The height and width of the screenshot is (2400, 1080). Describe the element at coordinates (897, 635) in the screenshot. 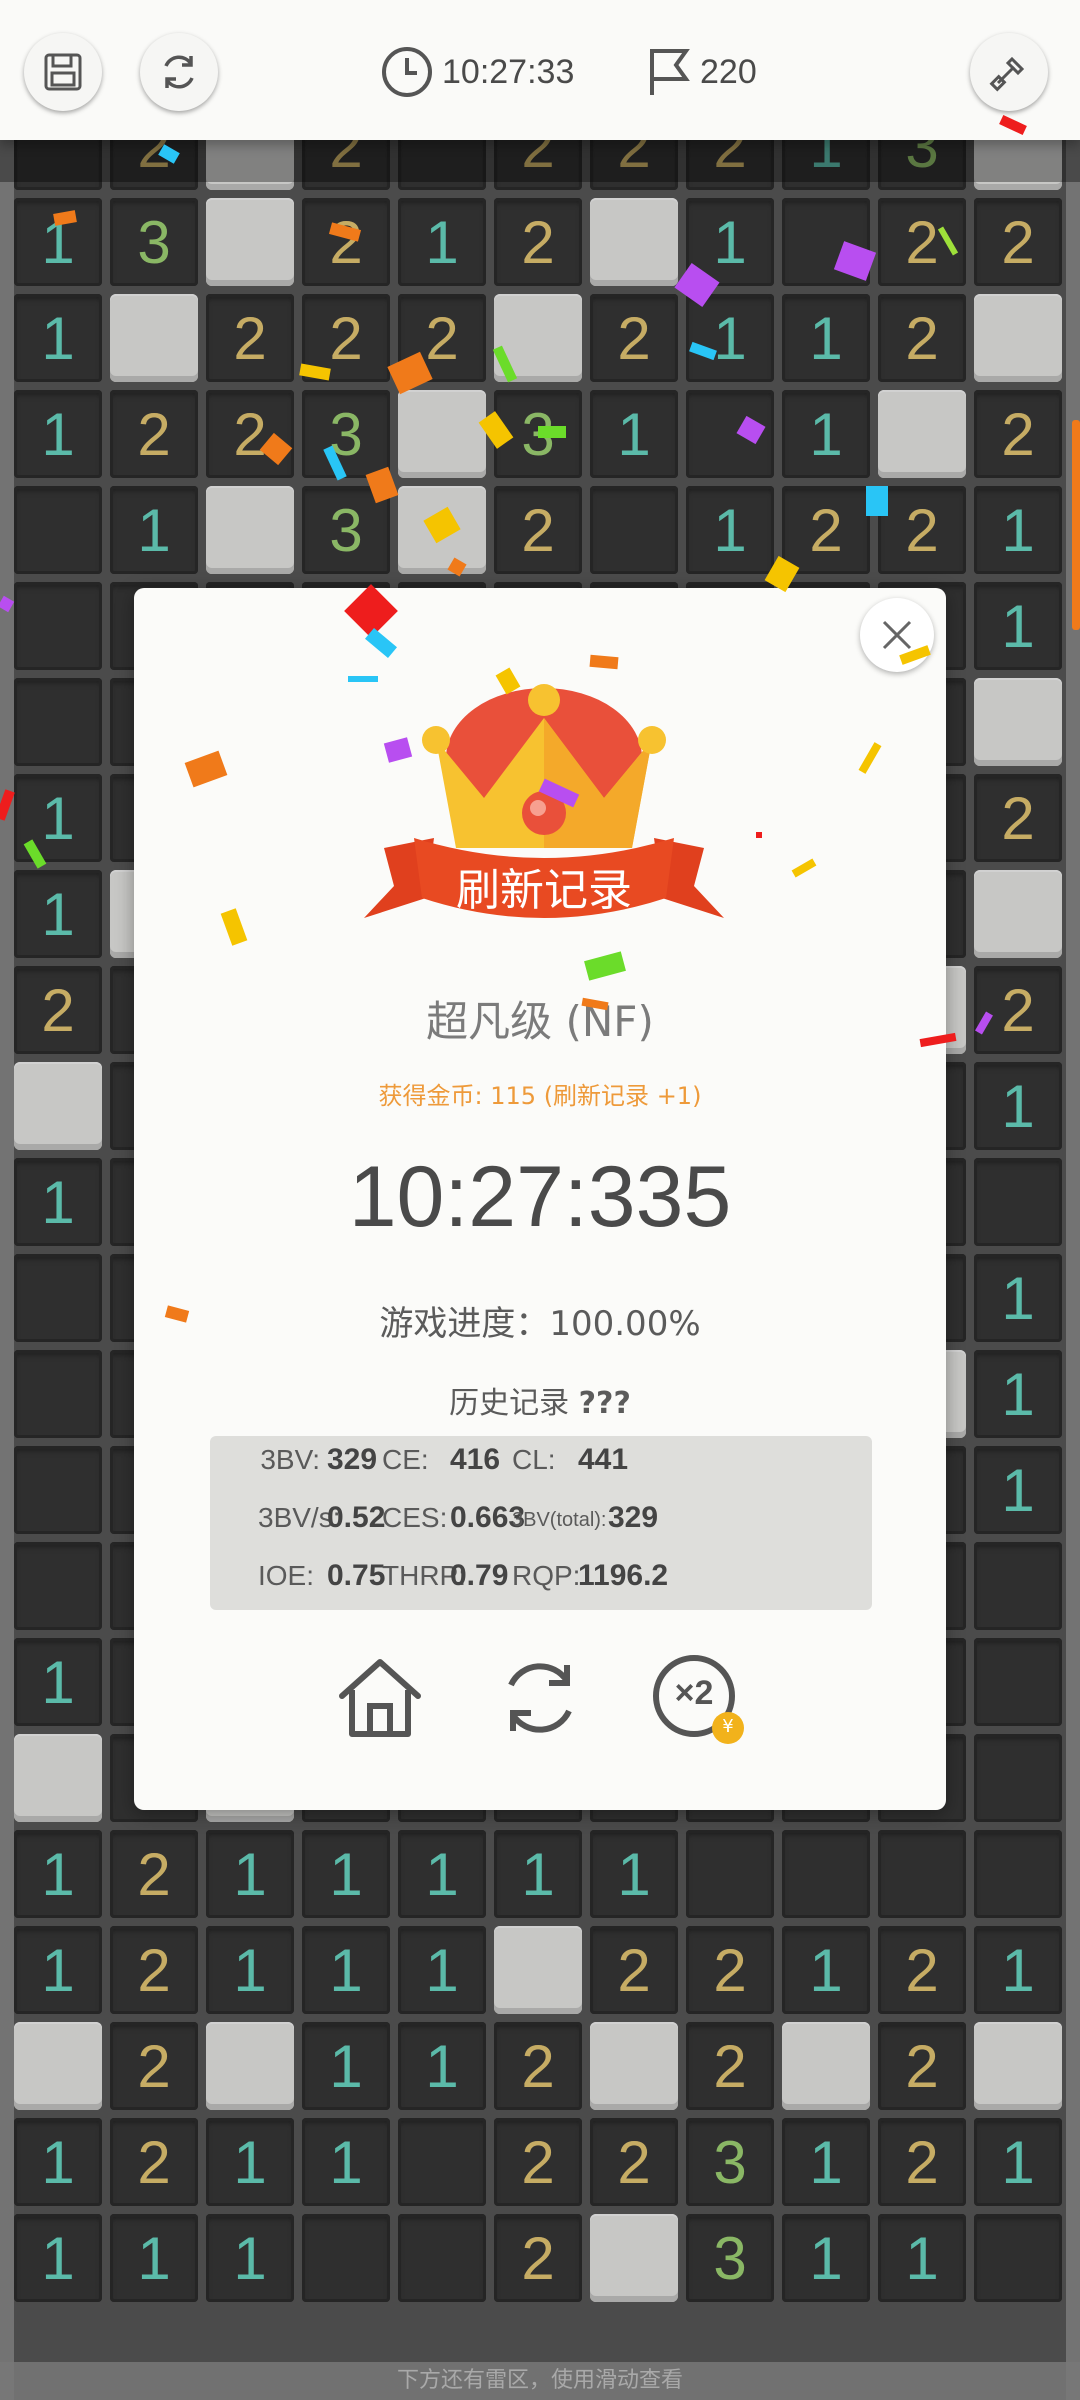

I see `close-button` at that location.